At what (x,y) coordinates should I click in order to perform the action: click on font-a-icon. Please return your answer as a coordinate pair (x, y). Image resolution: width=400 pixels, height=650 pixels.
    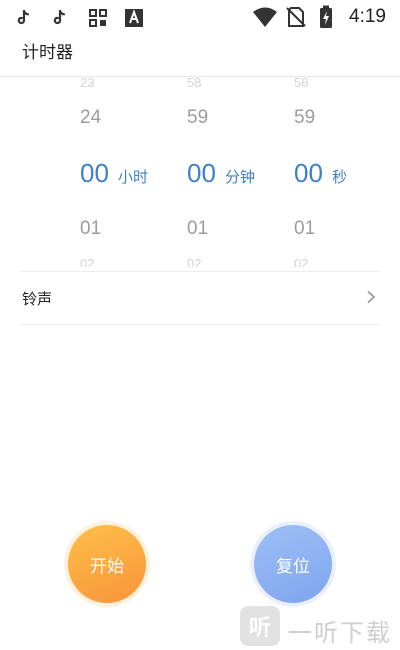
    Looking at the image, I should click on (134, 18).